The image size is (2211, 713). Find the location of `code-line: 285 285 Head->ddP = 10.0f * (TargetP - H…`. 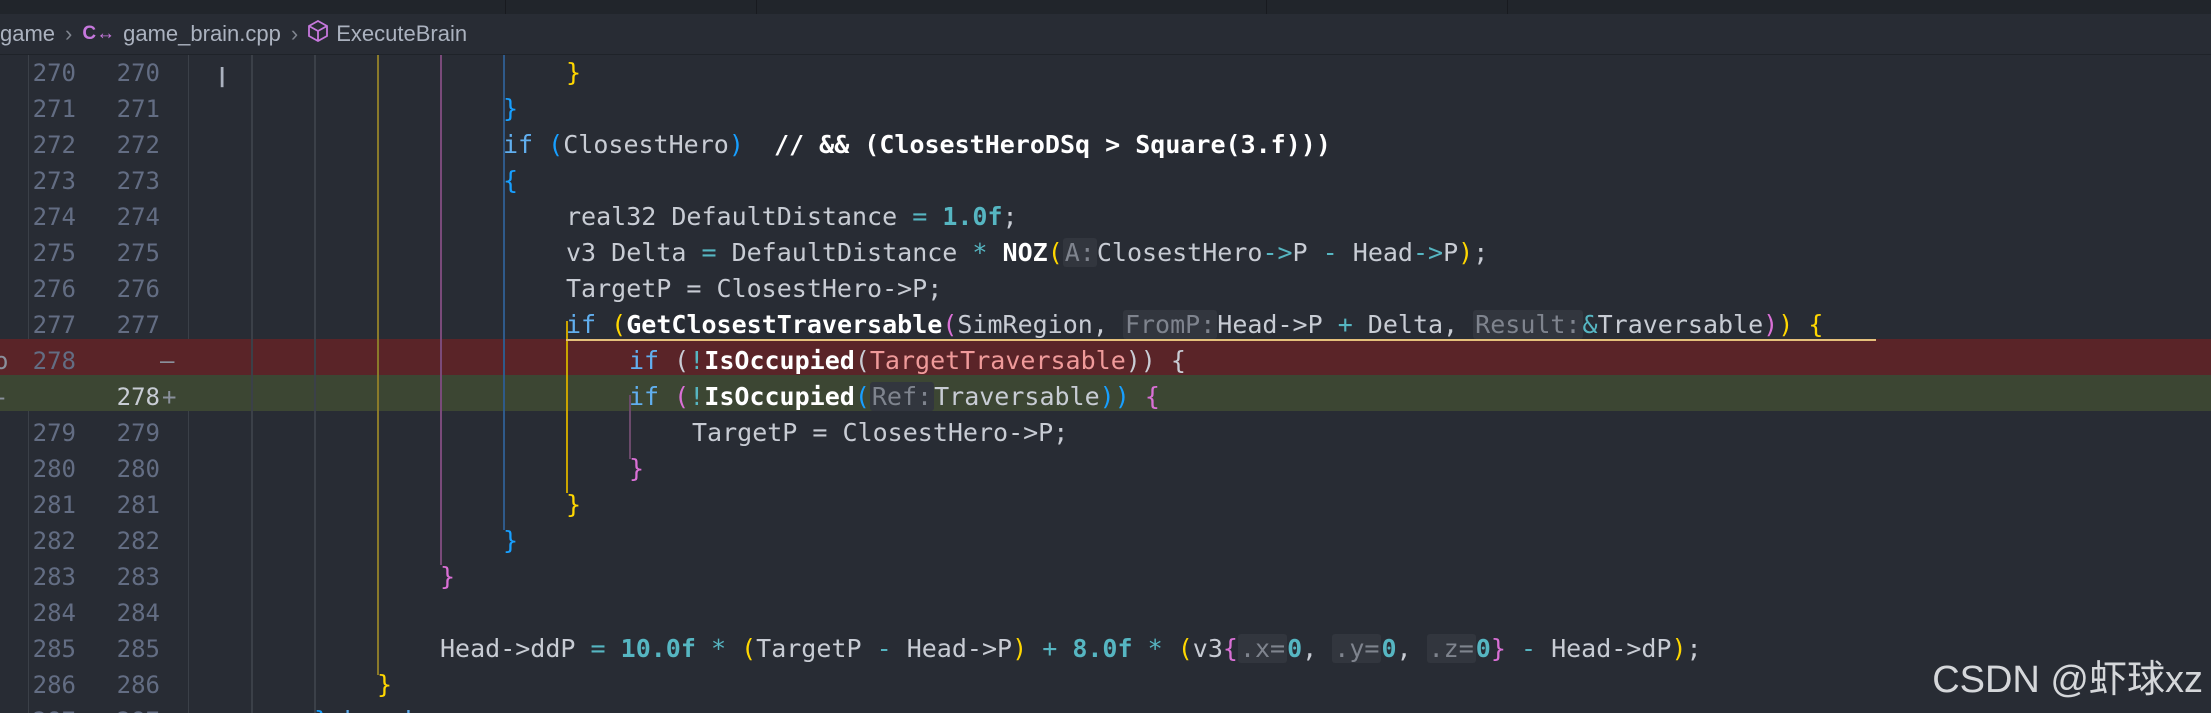

code-line: 285 285 Head->ddP = 10.0f * (TargetP - H… is located at coordinates (1105, 649).